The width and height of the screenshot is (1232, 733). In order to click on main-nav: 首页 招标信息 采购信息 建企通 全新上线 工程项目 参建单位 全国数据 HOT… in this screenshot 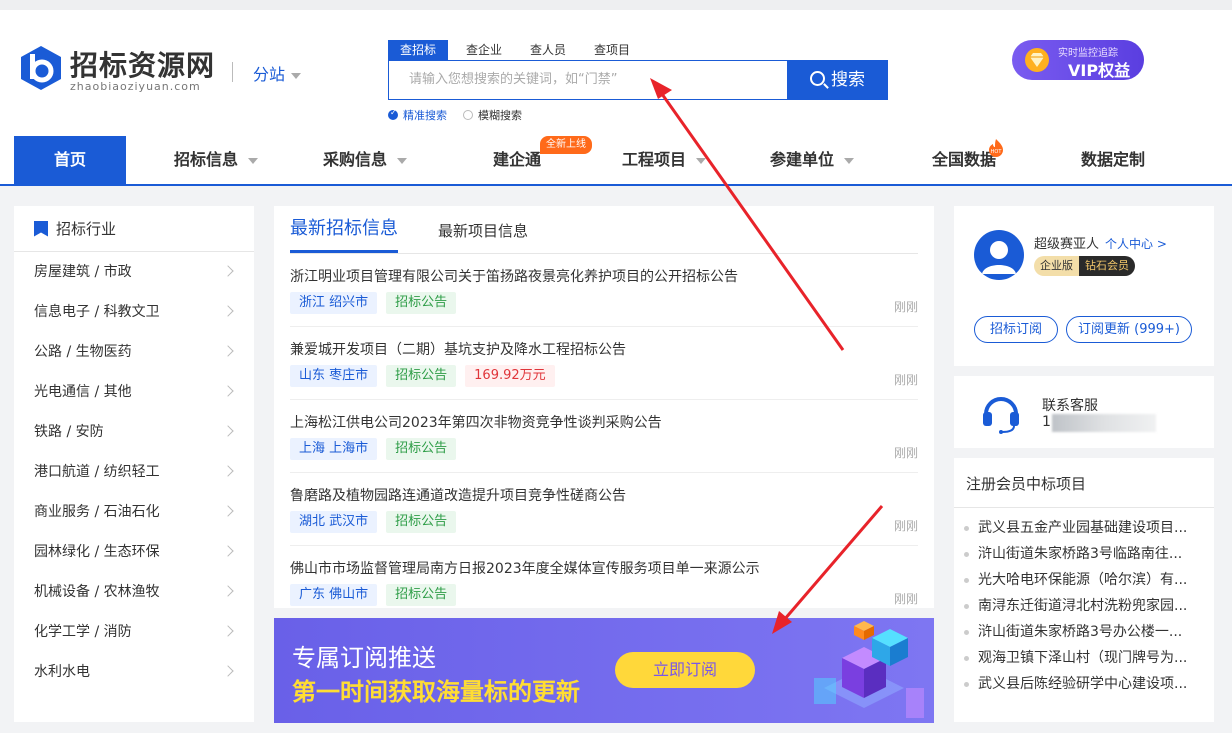, I will do `click(616, 161)`.